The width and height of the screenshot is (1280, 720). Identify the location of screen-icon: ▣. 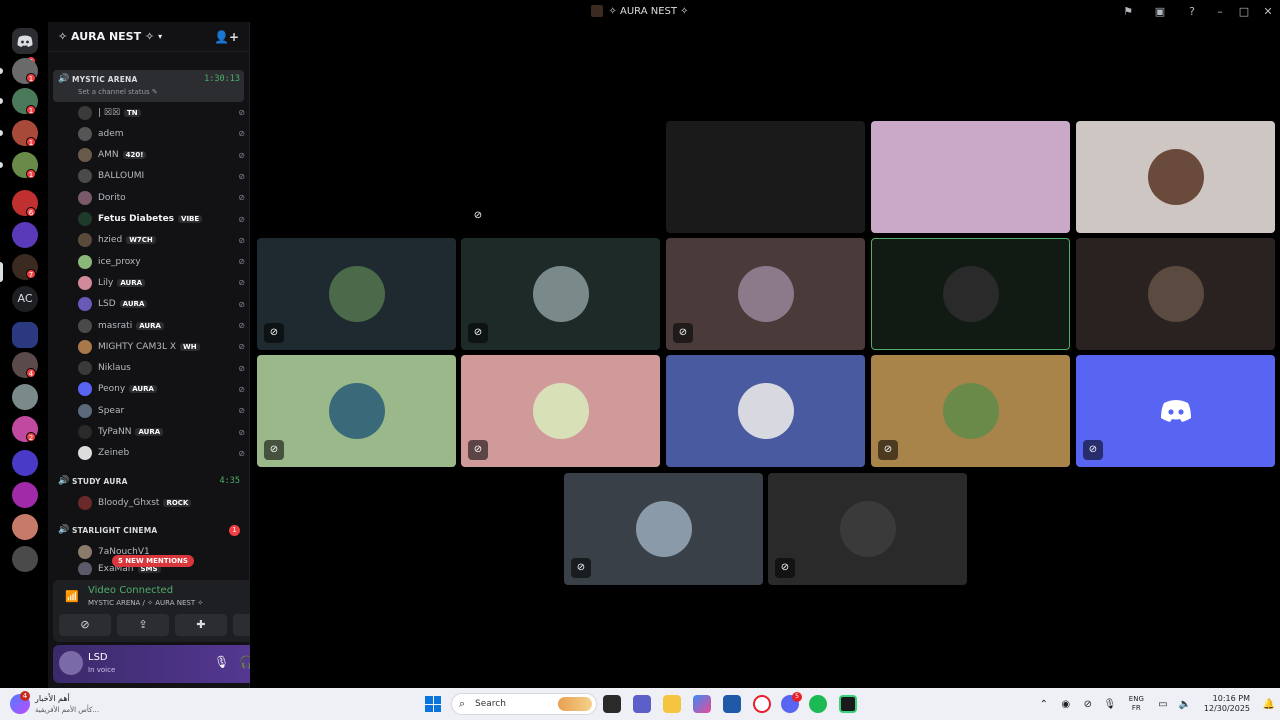
(1160, 11).